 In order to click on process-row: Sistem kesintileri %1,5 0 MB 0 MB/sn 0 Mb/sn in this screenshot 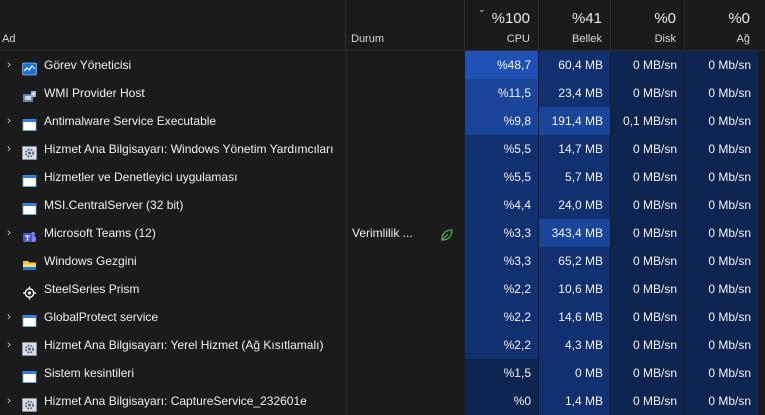, I will do `click(382, 373)`.